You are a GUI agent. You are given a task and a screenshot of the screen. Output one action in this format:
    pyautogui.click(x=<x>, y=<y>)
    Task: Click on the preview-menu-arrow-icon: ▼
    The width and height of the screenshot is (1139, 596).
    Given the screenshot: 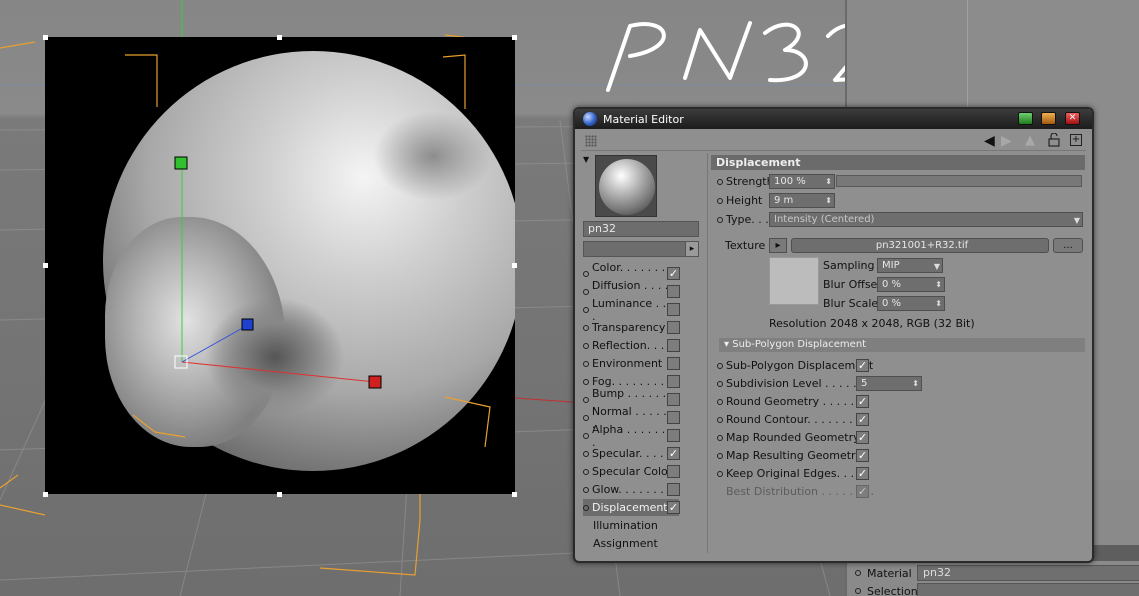 What is the action you would take?
    pyautogui.click(x=586, y=159)
    